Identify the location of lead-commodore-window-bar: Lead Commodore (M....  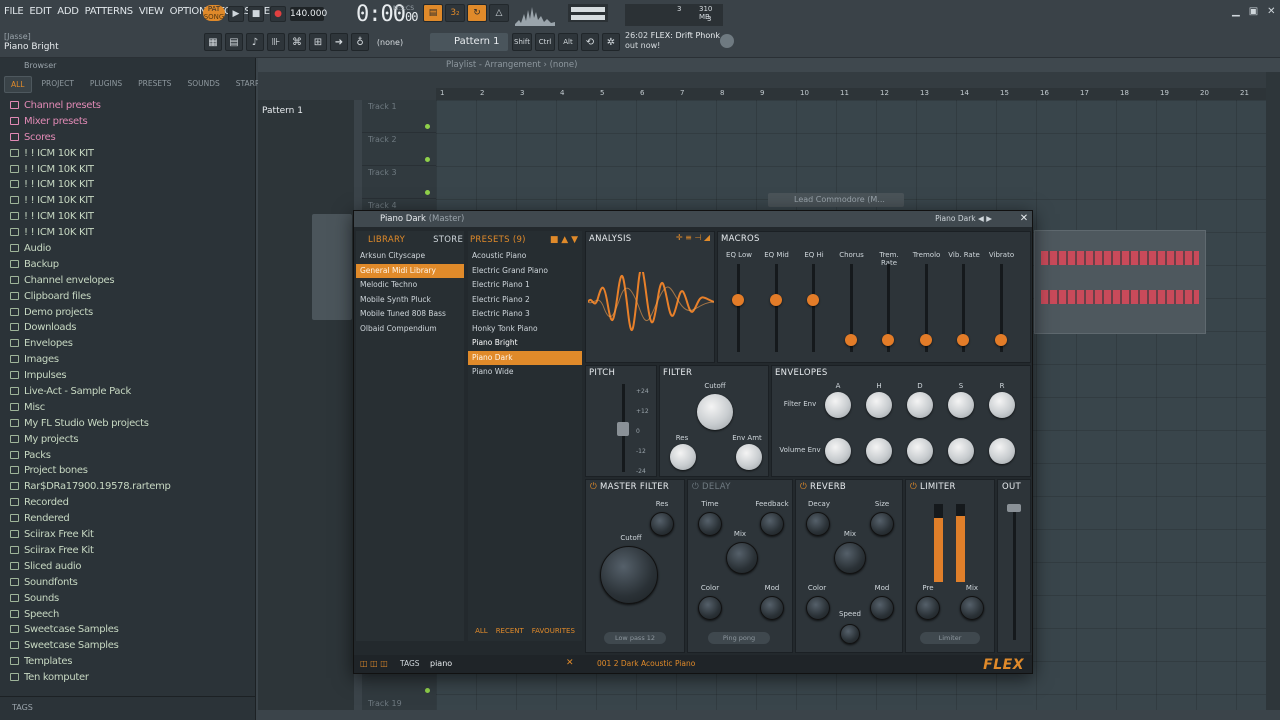
(836, 200).